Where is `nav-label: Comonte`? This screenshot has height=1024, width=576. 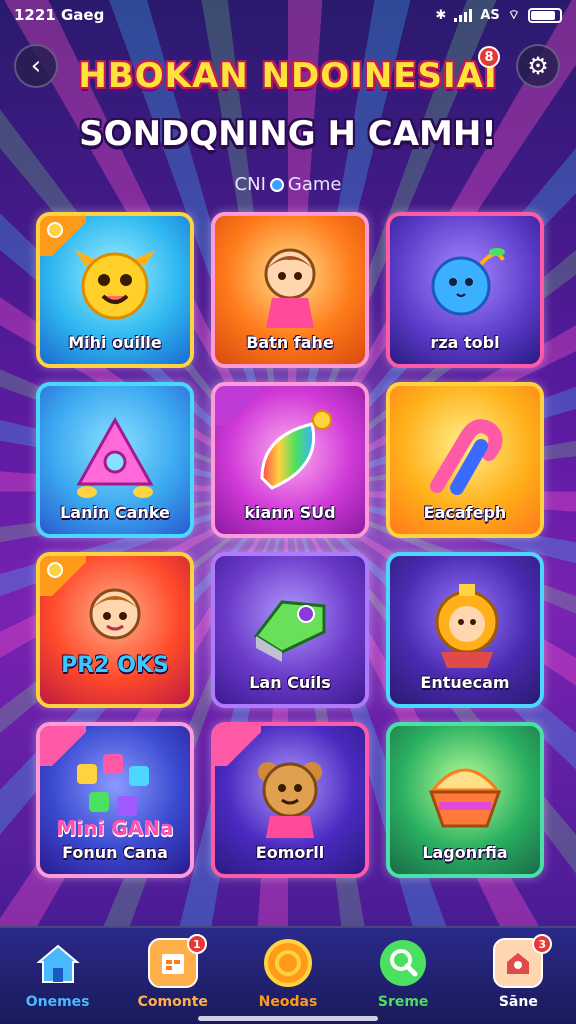 nav-label: Comonte is located at coordinates (172, 1002).